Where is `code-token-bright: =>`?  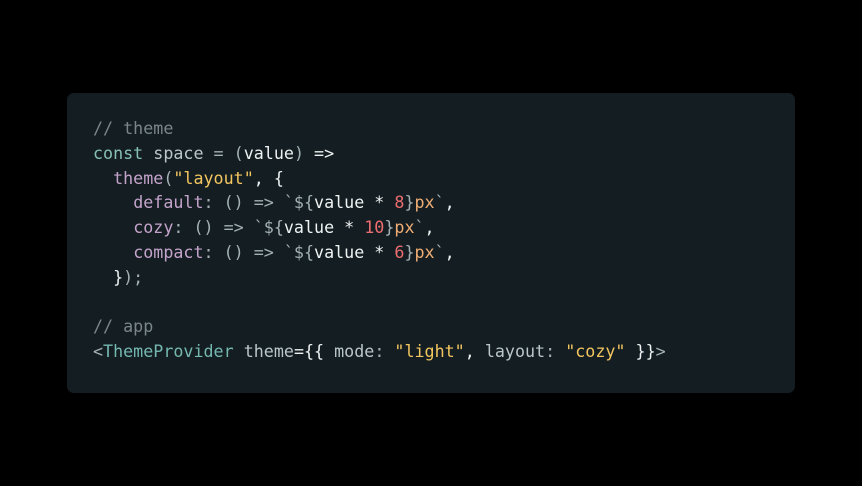
code-token-bright: => is located at coordinates (324, 152).